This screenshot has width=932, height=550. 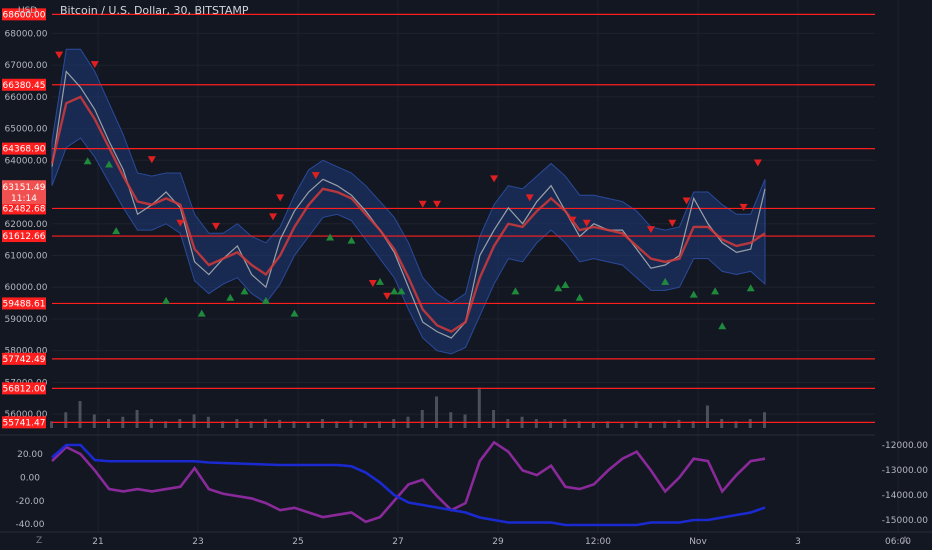 I want to click on level-price-label: 59488.61, so click(x=24, y=304).